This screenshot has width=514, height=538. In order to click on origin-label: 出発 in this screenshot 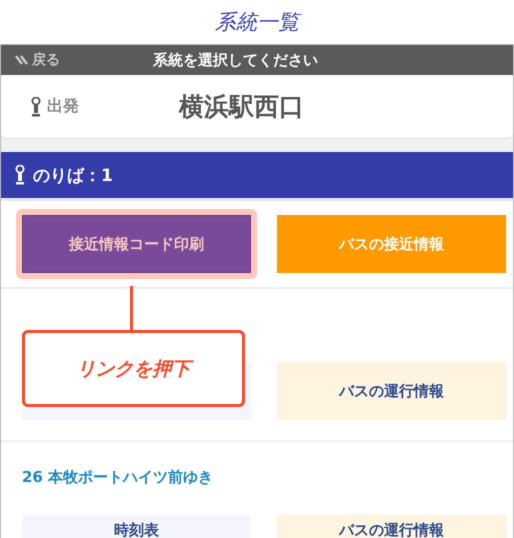, I will do `click(63, 106)`.